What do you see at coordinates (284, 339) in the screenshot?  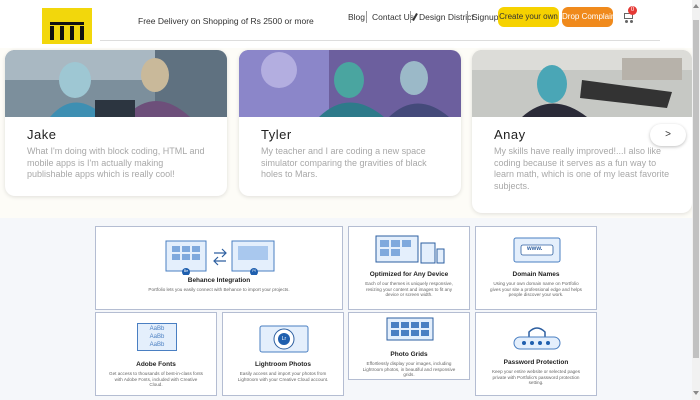 I see `lightroom-badge: Lr` at bounding box center [284, 339].